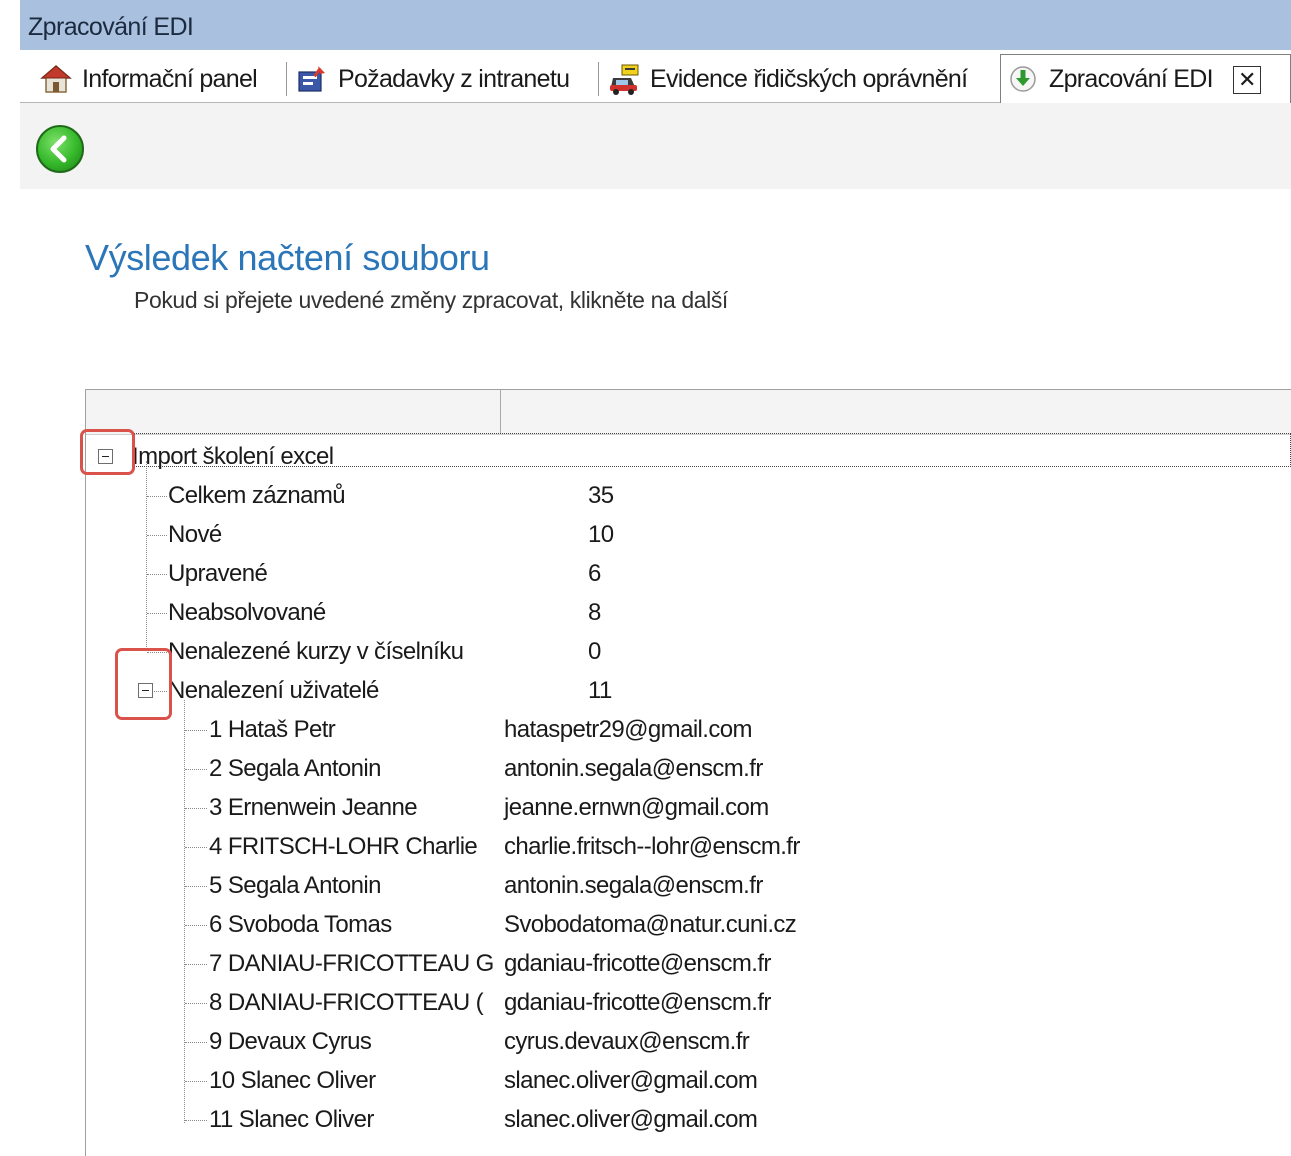 Image resolution: width=1291 pixels, height=1156 pixels. I want to click on tree-node-user: 10 Slanec Oliver slanec.oliver@gmail.com, so click(739, 1081).